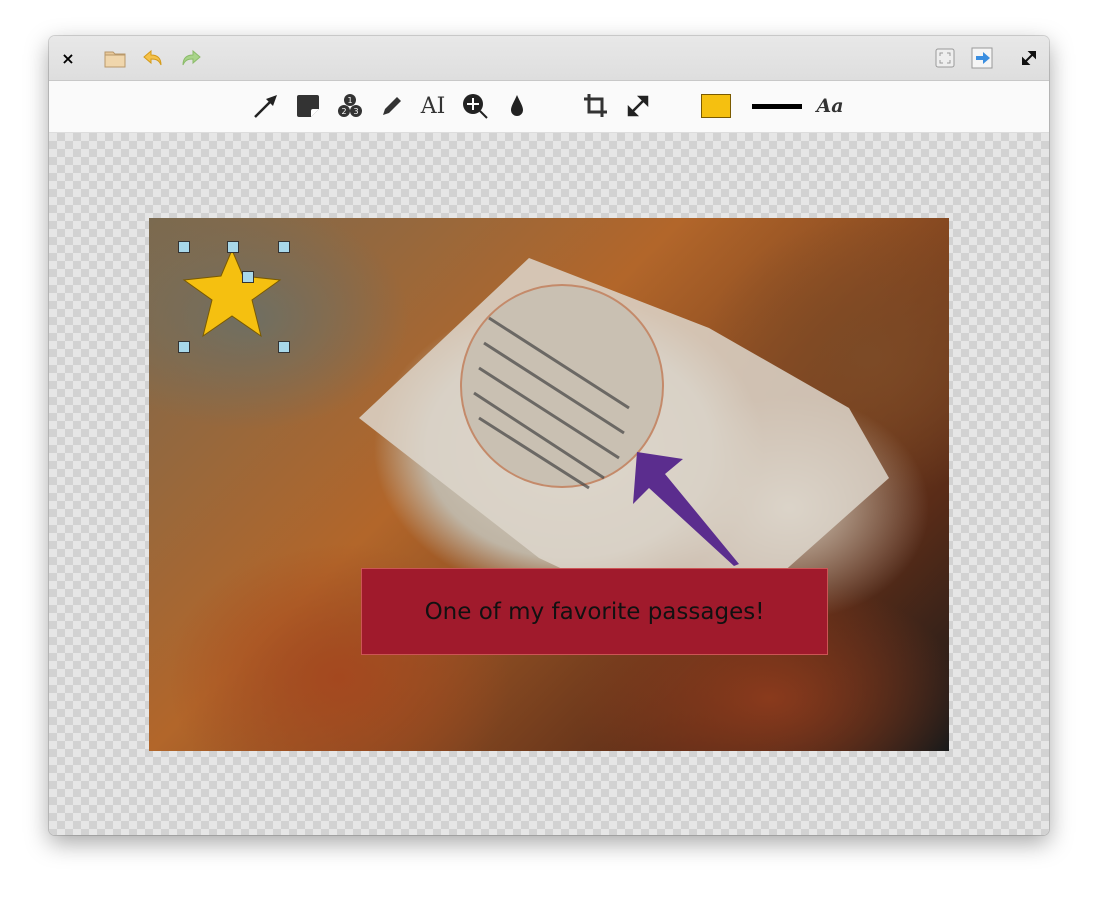 Image resolution: width=1098 pixels, height=898 pixels. I want to click on star-annotation, so click(232, 293).